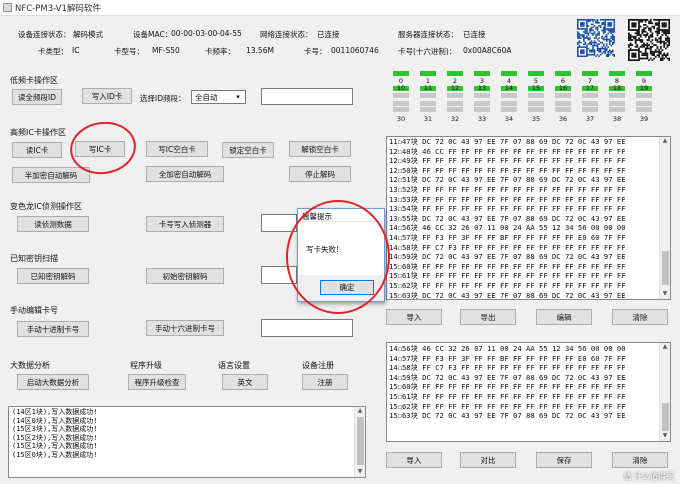  What do you see at coordinates (53, 224) in the screenshot?
I see `read-detect-data-button: 读侦测数据` at bounding box center [53, 224].